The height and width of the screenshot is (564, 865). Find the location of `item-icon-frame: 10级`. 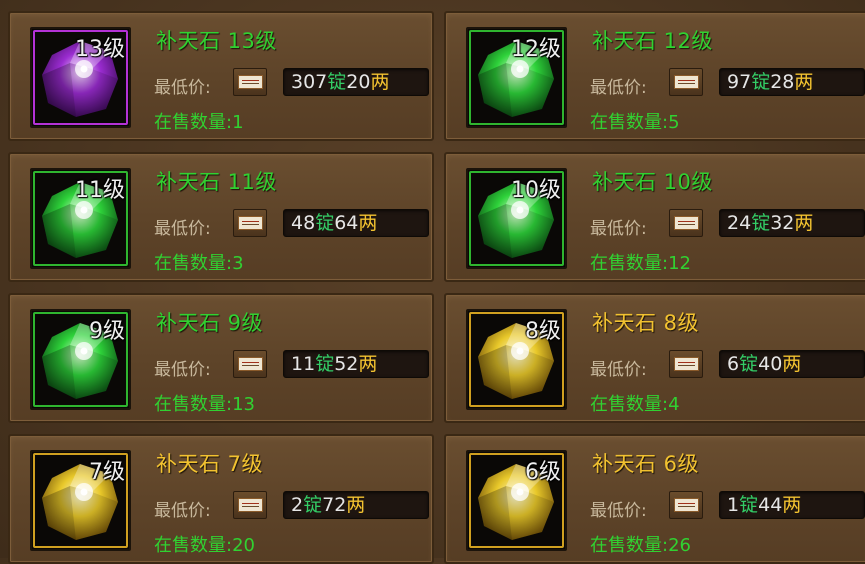

item-icon-frame: 10级 is located at coordinates (516, 218).